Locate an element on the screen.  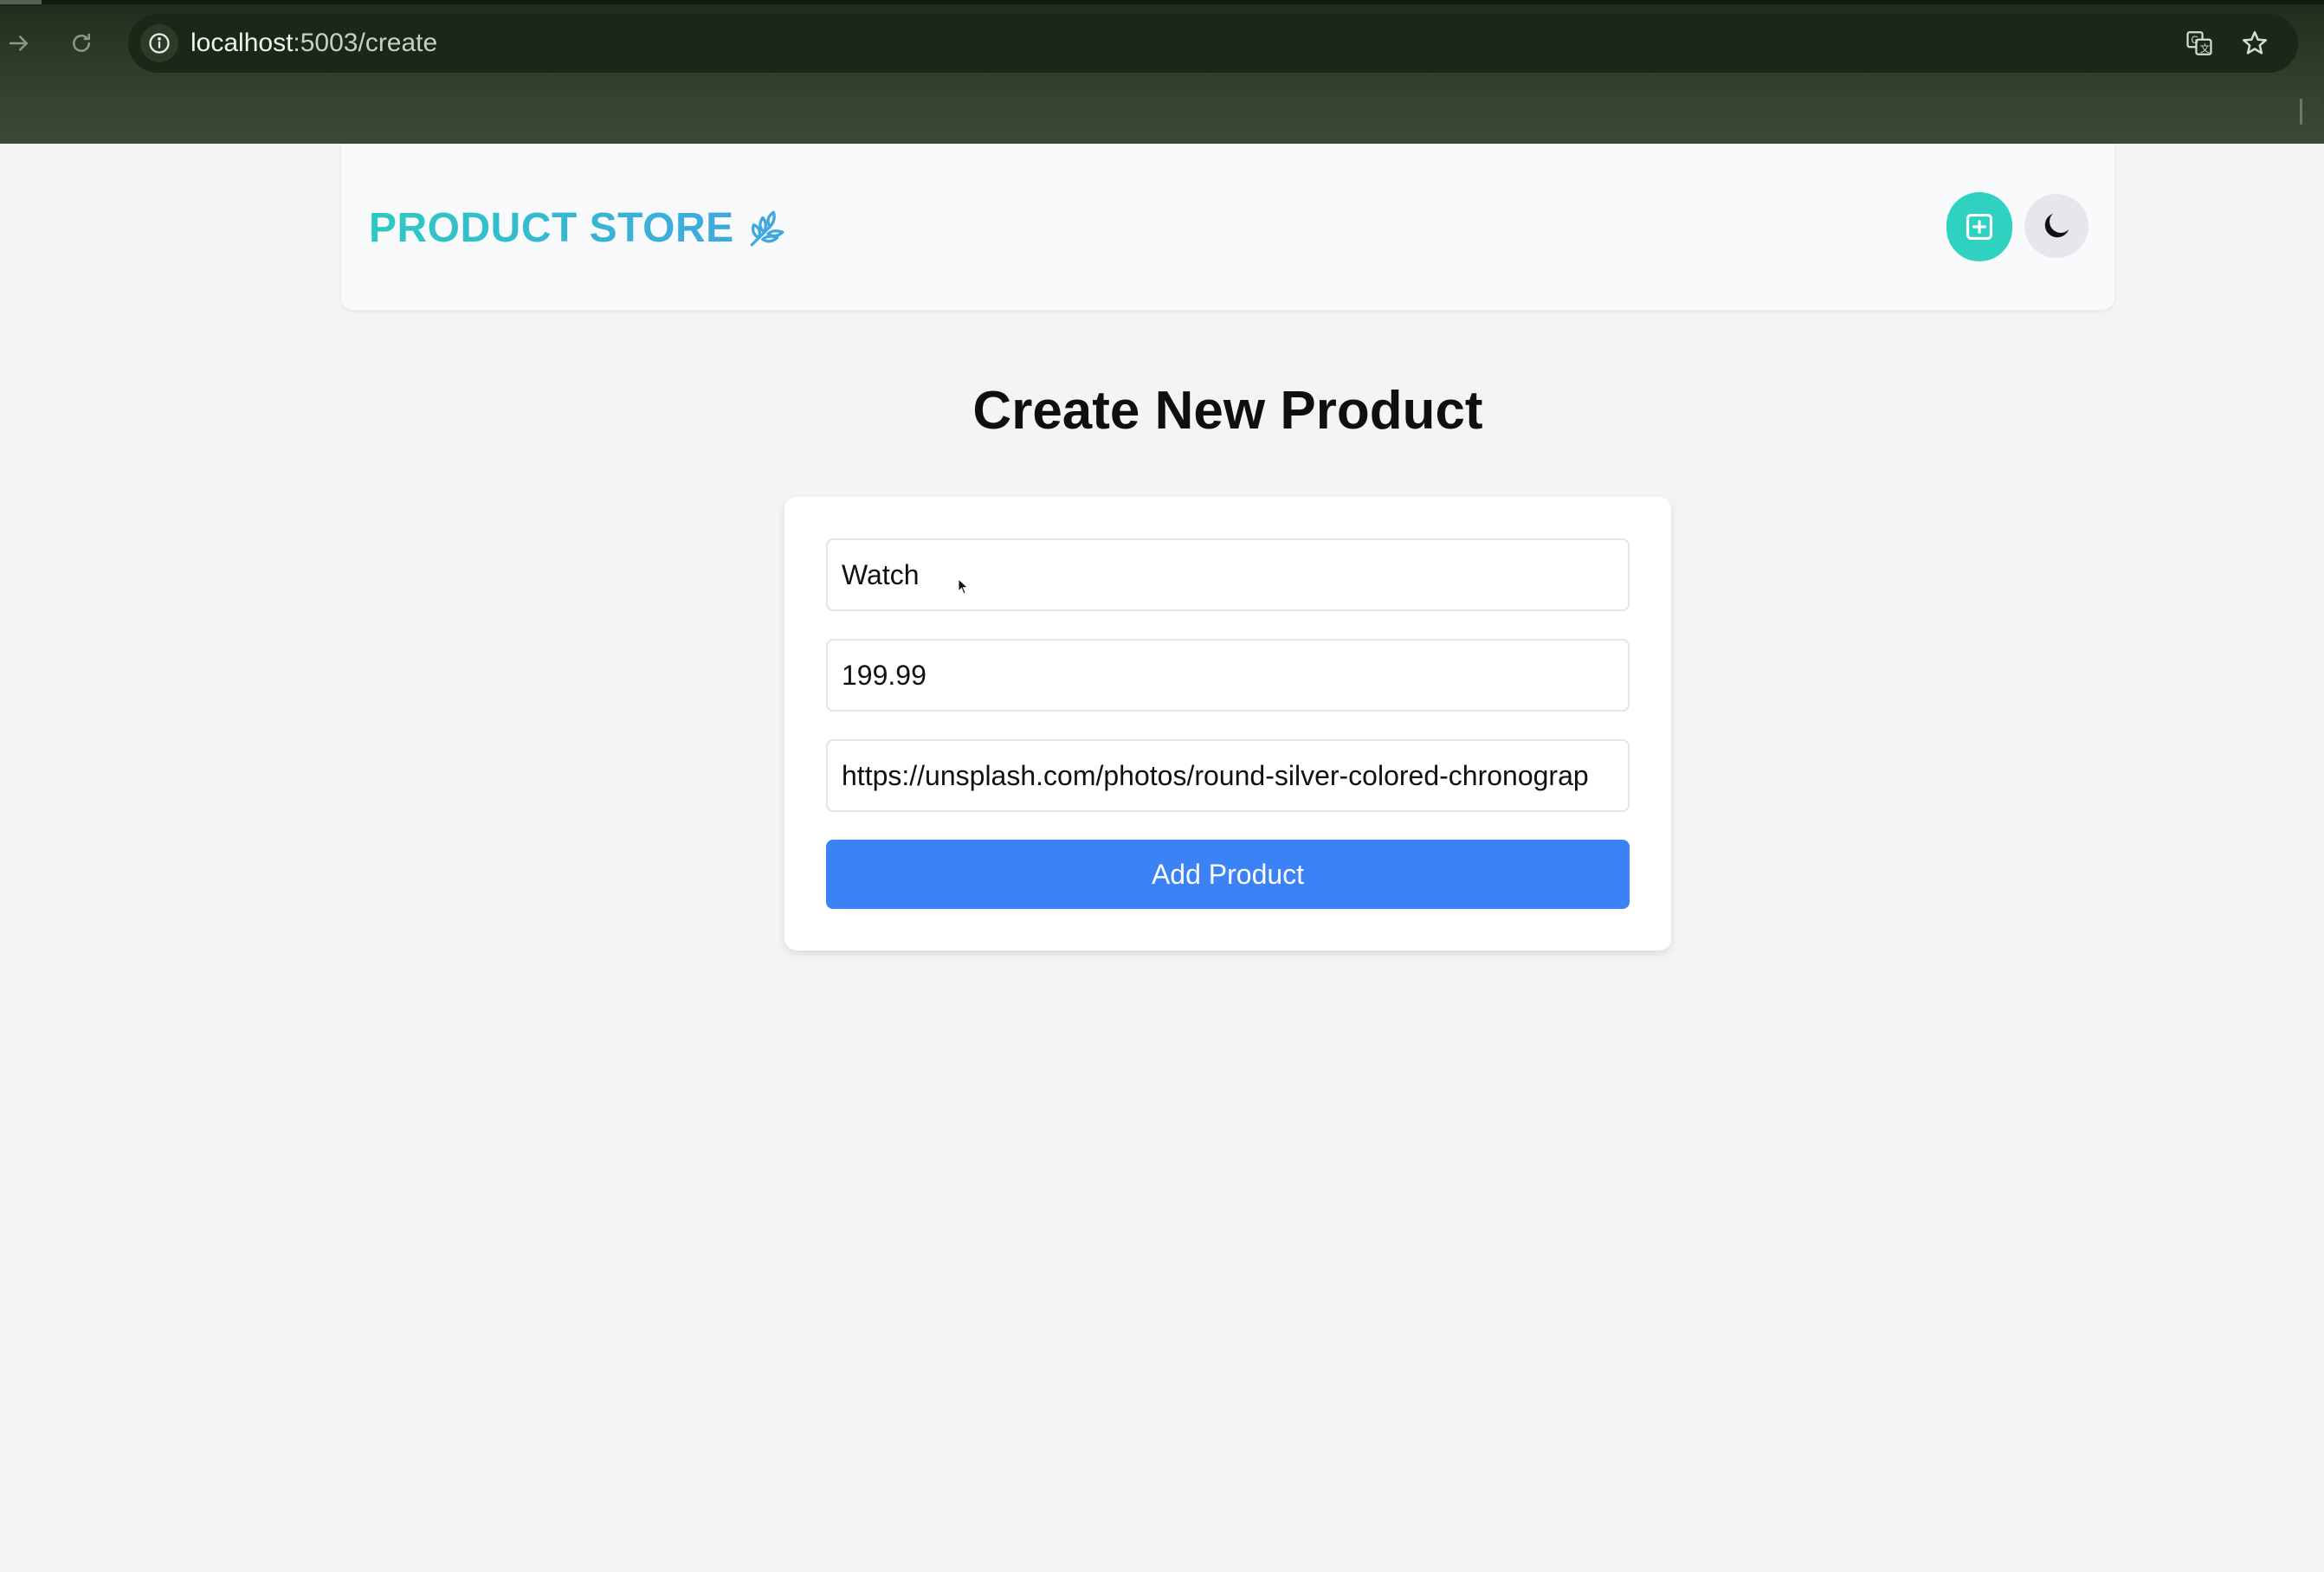
create-product-button is located at coordinates (1979, 226).